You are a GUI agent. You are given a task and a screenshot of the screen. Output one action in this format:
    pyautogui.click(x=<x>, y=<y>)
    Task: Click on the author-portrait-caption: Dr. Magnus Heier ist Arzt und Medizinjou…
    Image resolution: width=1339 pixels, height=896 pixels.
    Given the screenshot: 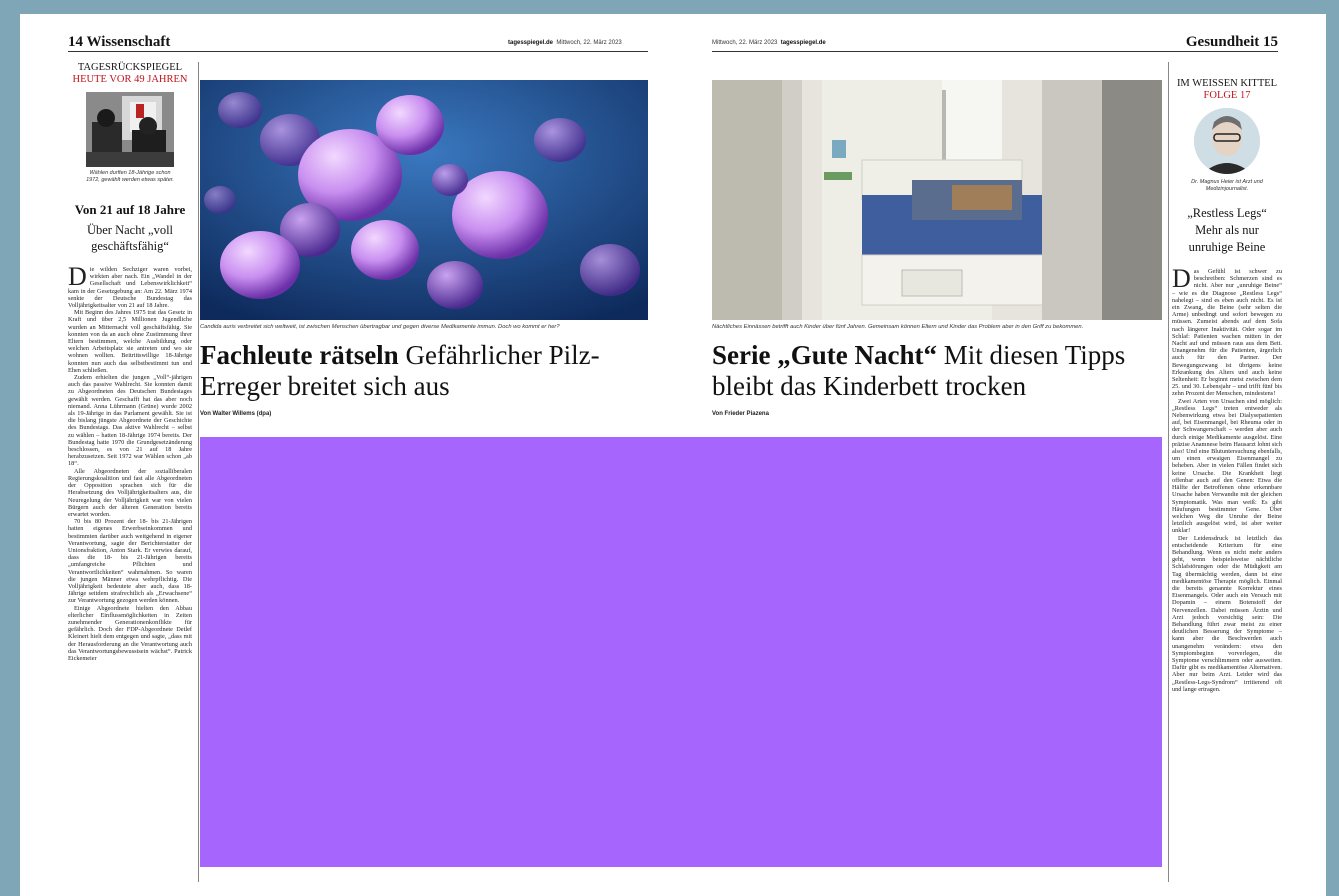 What is the action you would take?
    pyautogui.click(x=1227, y=185)
    